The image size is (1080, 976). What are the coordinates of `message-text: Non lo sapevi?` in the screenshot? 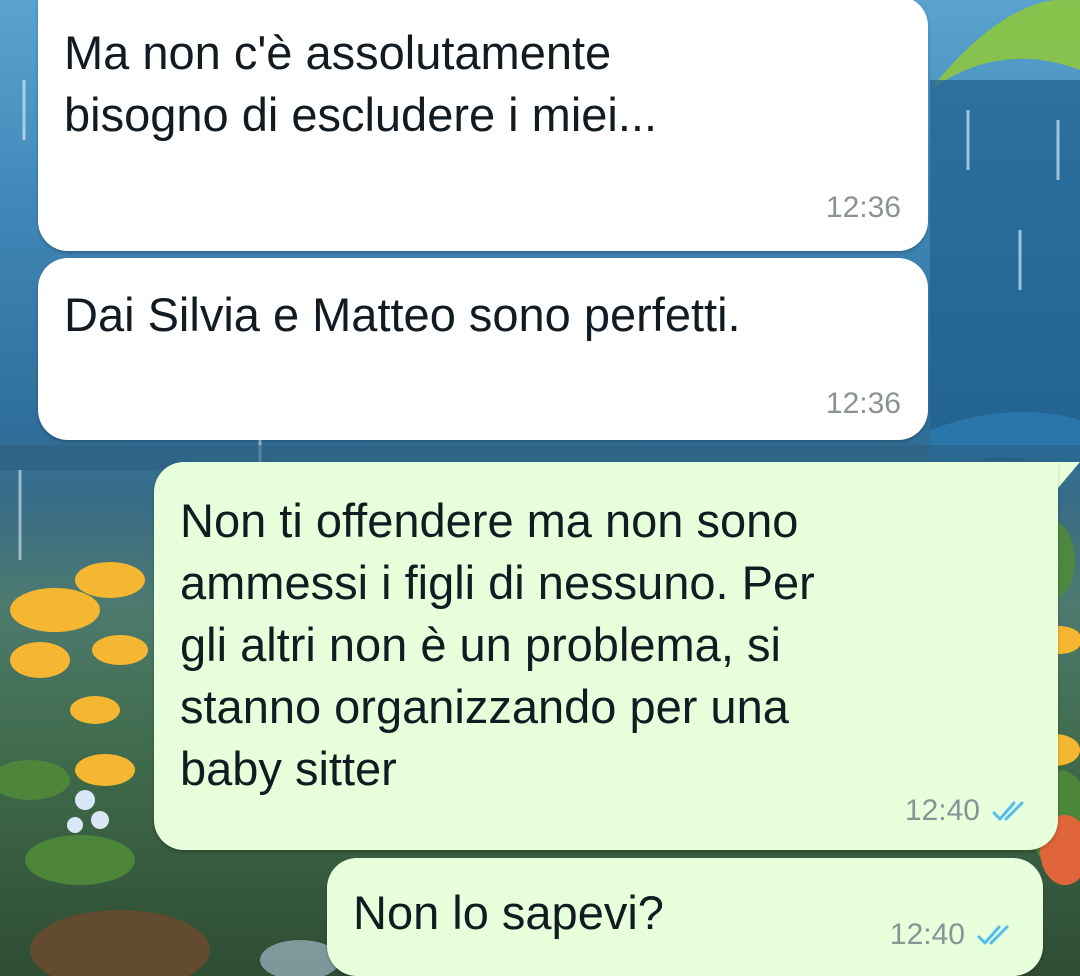 It's located at (508, 912).